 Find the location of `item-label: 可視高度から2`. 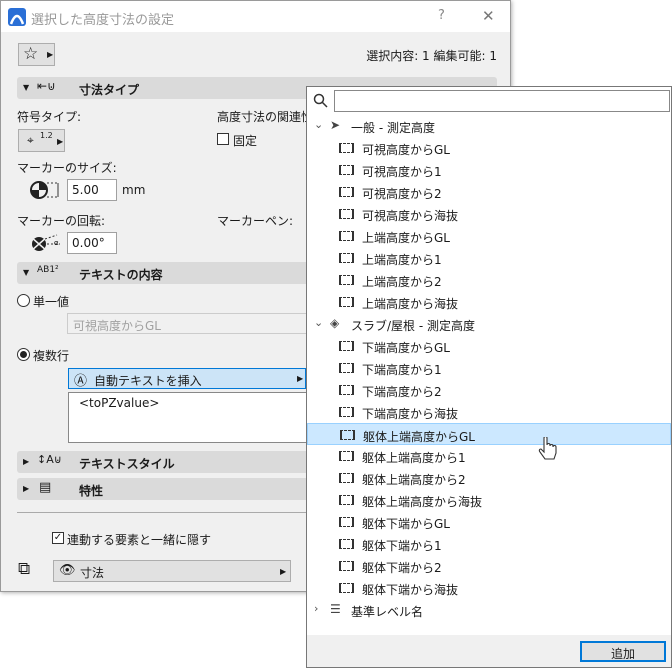

item-label: 可視高度から2 is located at coordinates (402, 194).